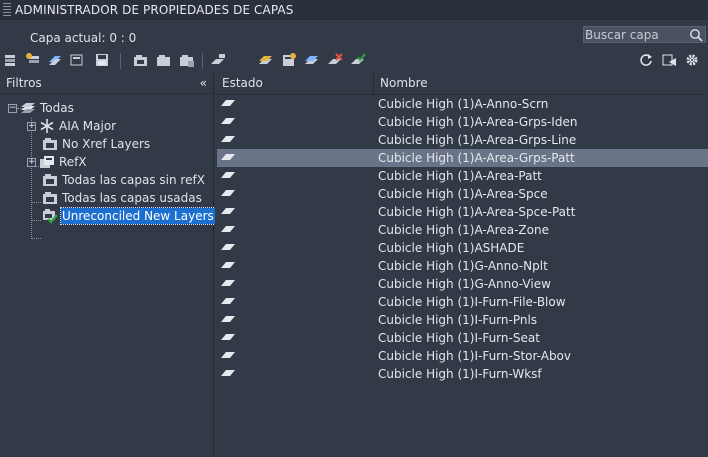 This screenshot has height=457, width=708. Describe the element at coordinates (141, 60) in the screenshot. I see `new-layer-icon` at that location.